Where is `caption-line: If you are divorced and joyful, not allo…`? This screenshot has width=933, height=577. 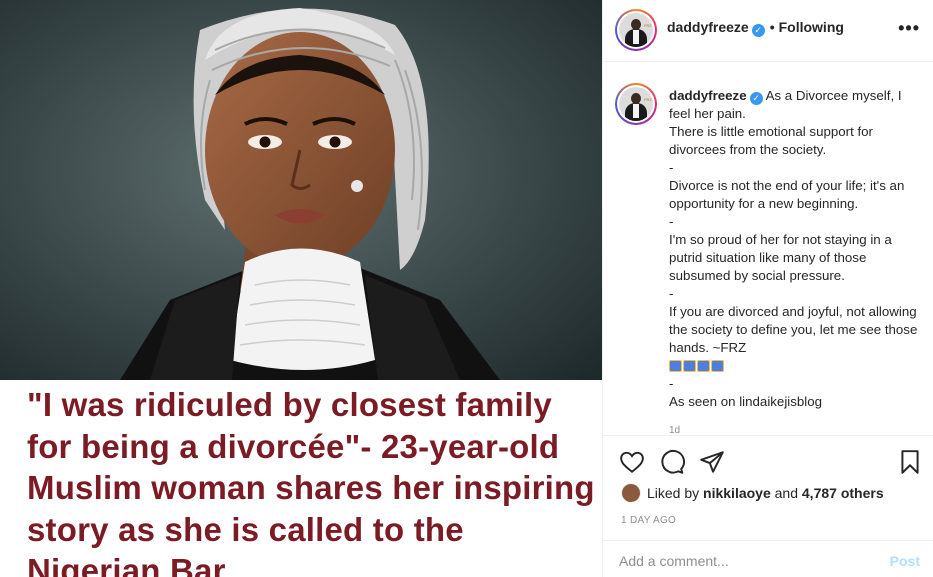 caption-line: If you are divorced and joyful, not allo… is located at coordinates (793, 329).